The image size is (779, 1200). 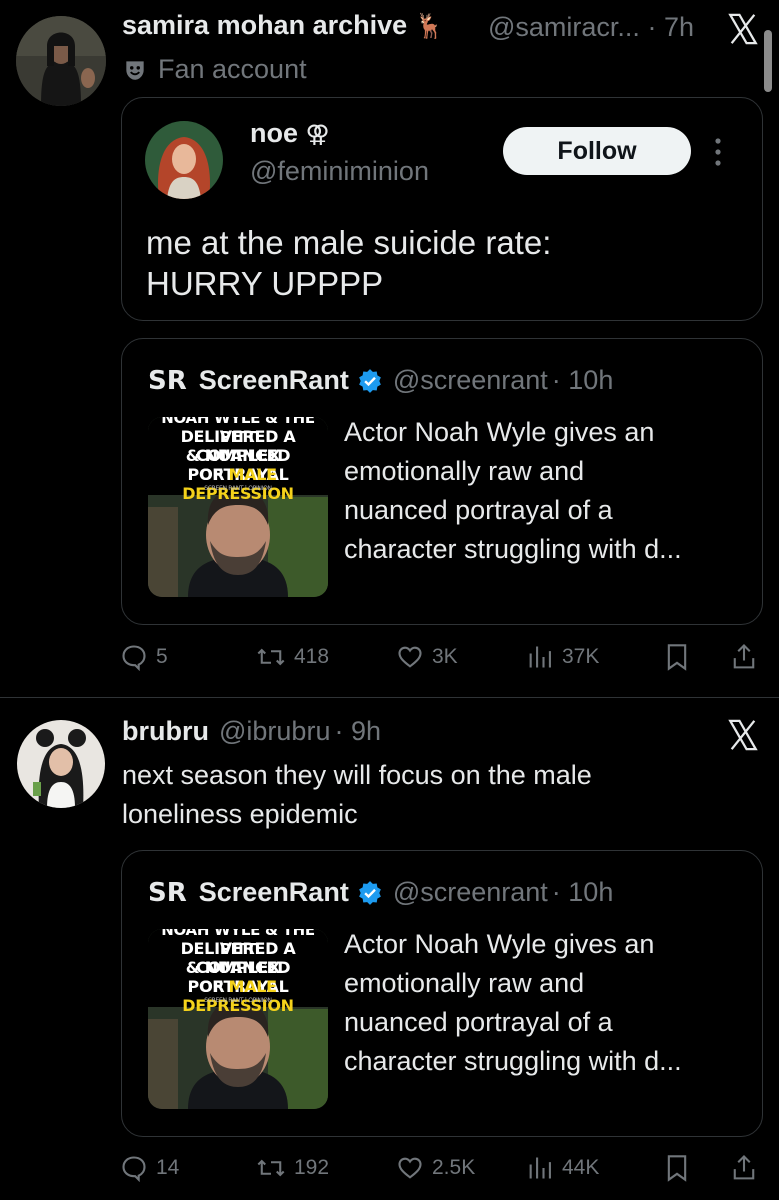 I want to click on repost-button: 192, so click(x=292, y=1168).